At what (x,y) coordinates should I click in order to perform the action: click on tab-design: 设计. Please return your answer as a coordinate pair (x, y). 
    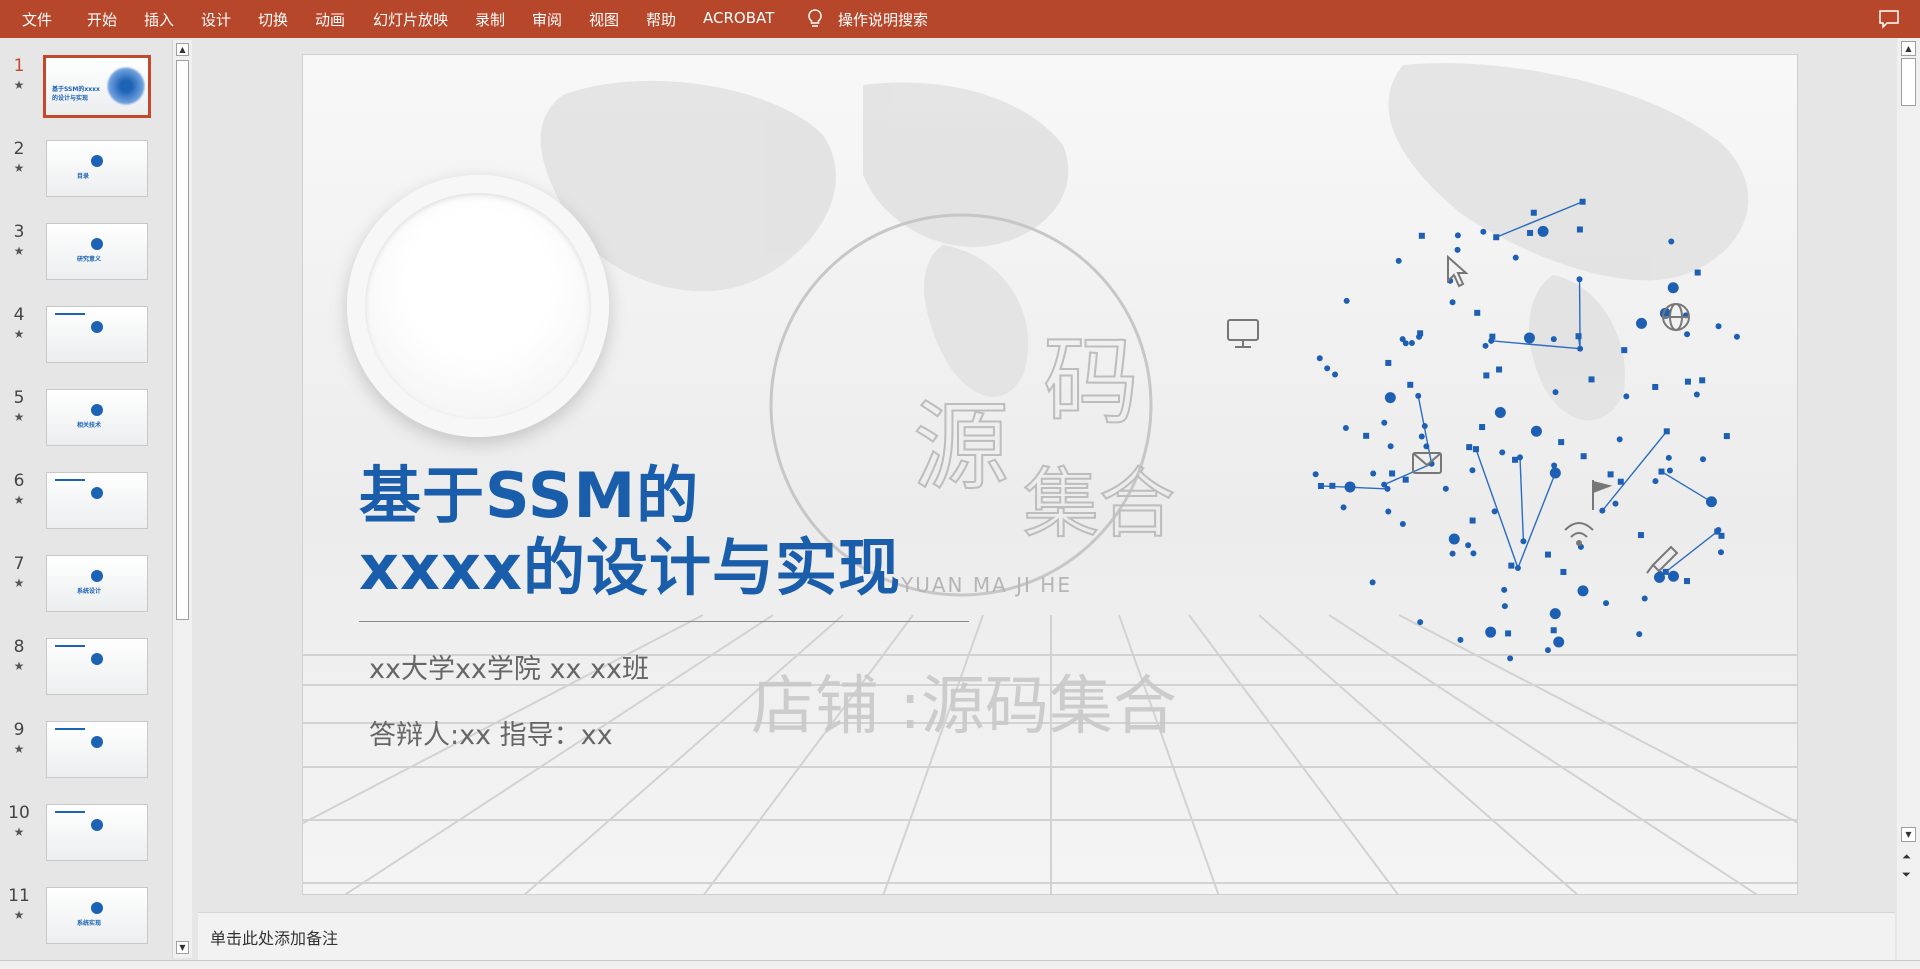
    Looking at the image, I should click on (216, 19).